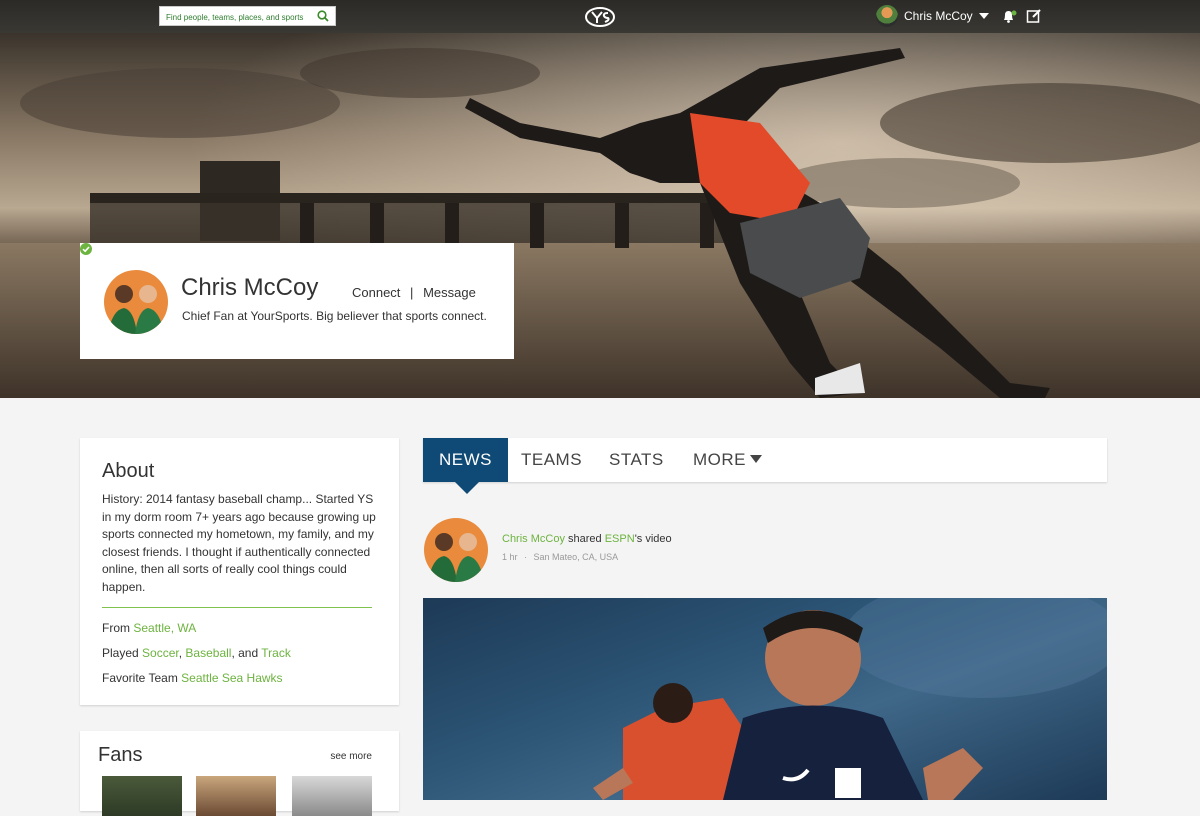  I want to click on about-divider, so click(237, 607).